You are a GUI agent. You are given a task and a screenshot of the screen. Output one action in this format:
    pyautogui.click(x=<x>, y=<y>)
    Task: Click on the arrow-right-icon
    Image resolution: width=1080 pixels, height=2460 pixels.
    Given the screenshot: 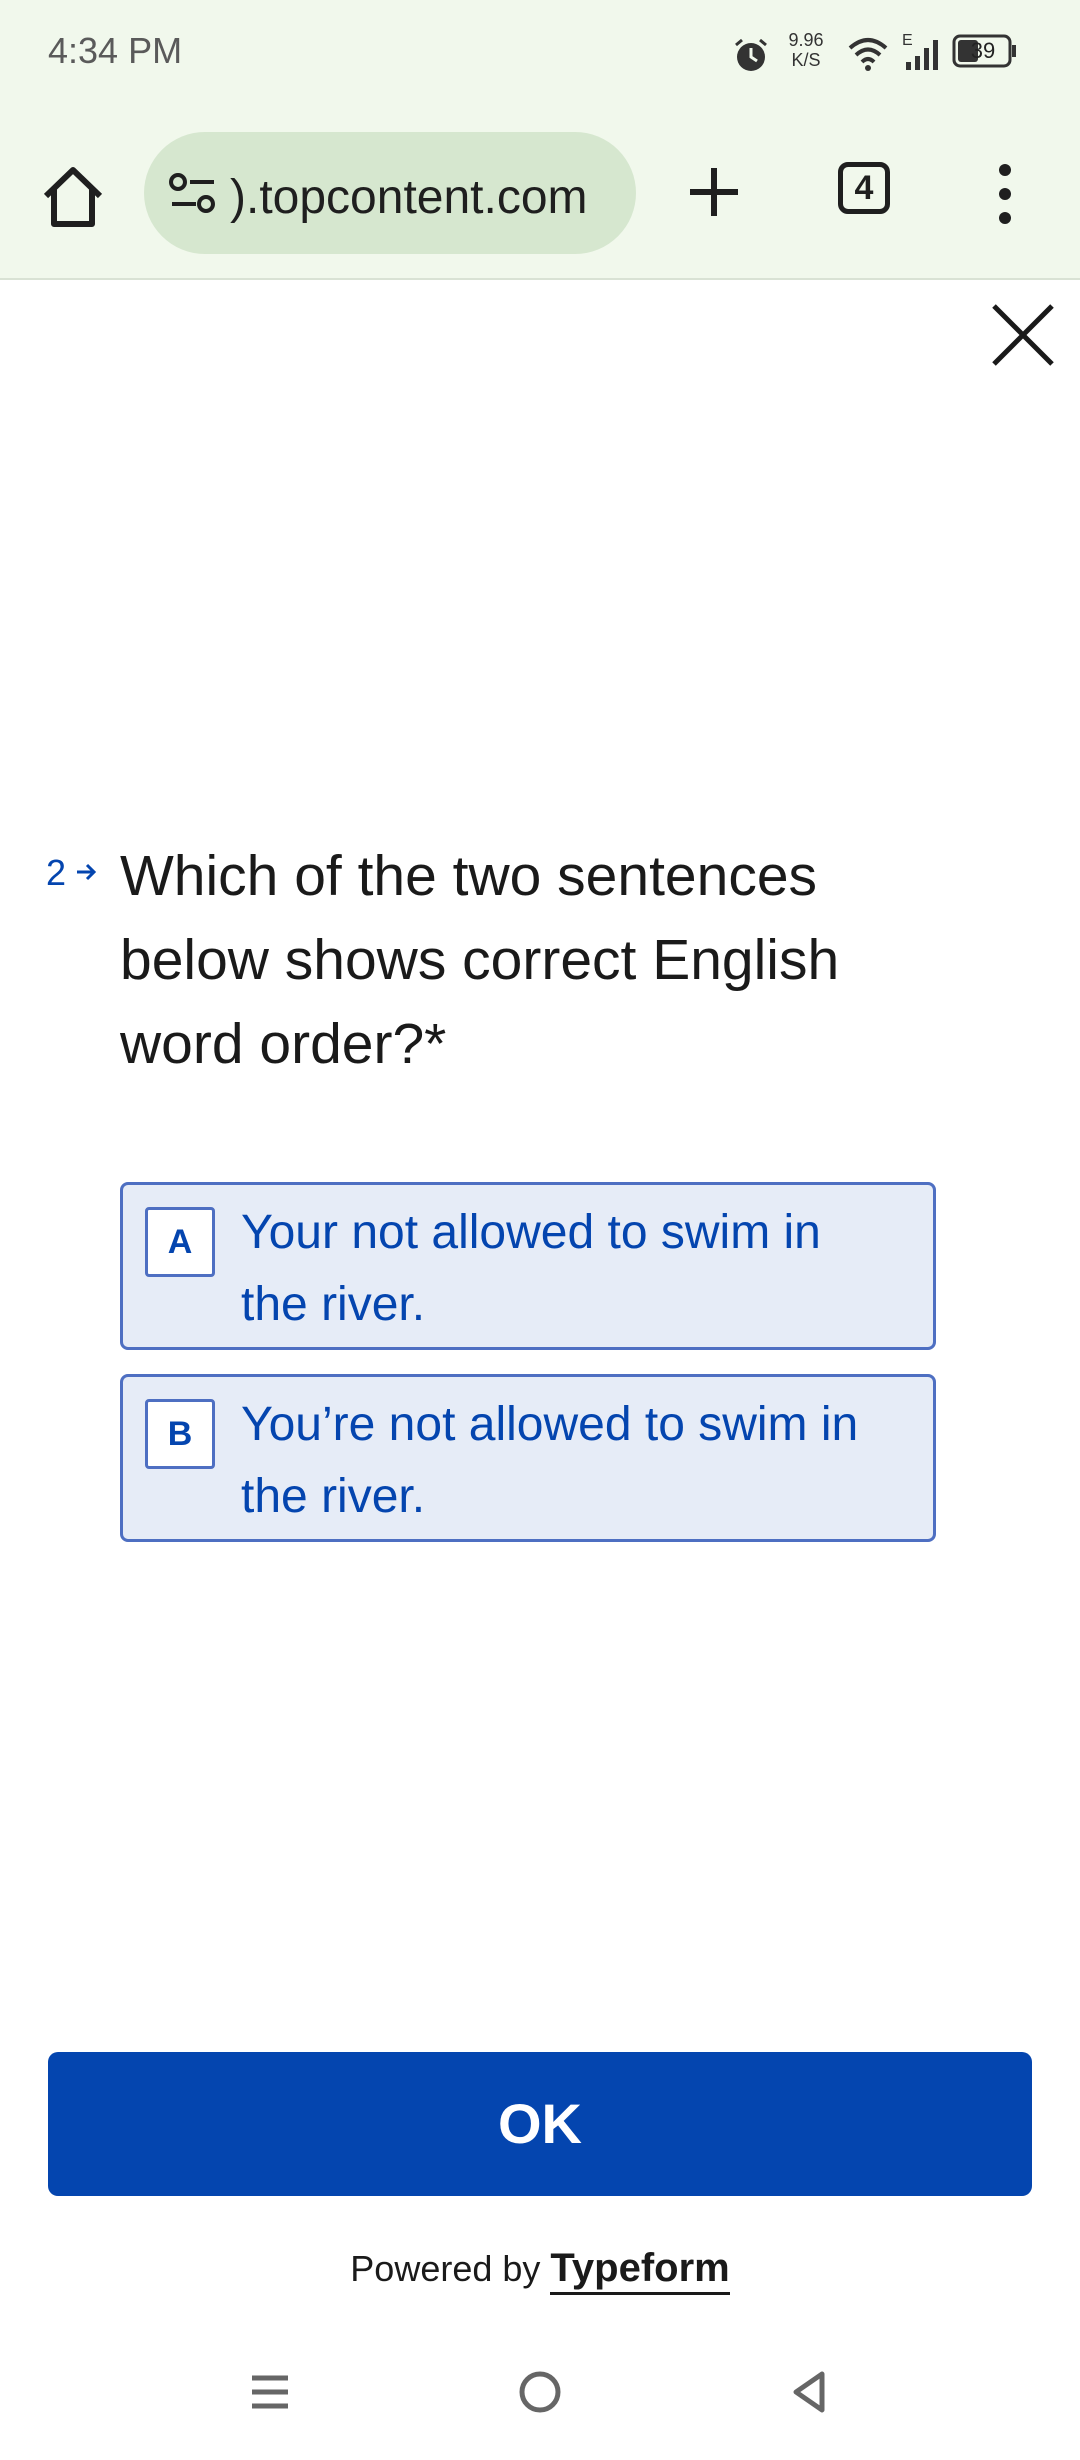 What is the action you would take?
    pyautogui.click(x=86, y=874)
    